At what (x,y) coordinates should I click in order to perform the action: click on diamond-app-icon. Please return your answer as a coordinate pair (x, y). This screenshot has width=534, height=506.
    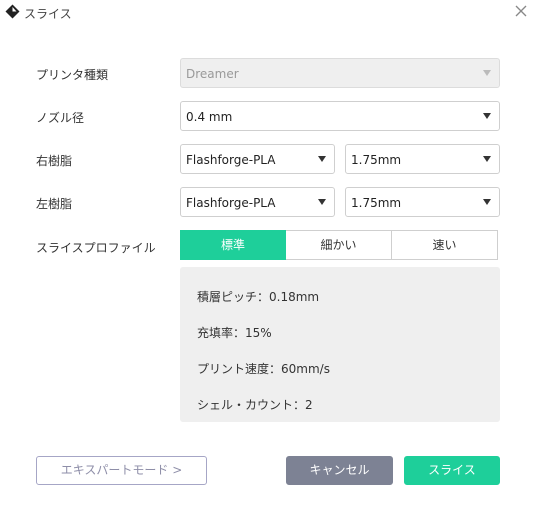
    Looking at the image, I should click on (12, 11).